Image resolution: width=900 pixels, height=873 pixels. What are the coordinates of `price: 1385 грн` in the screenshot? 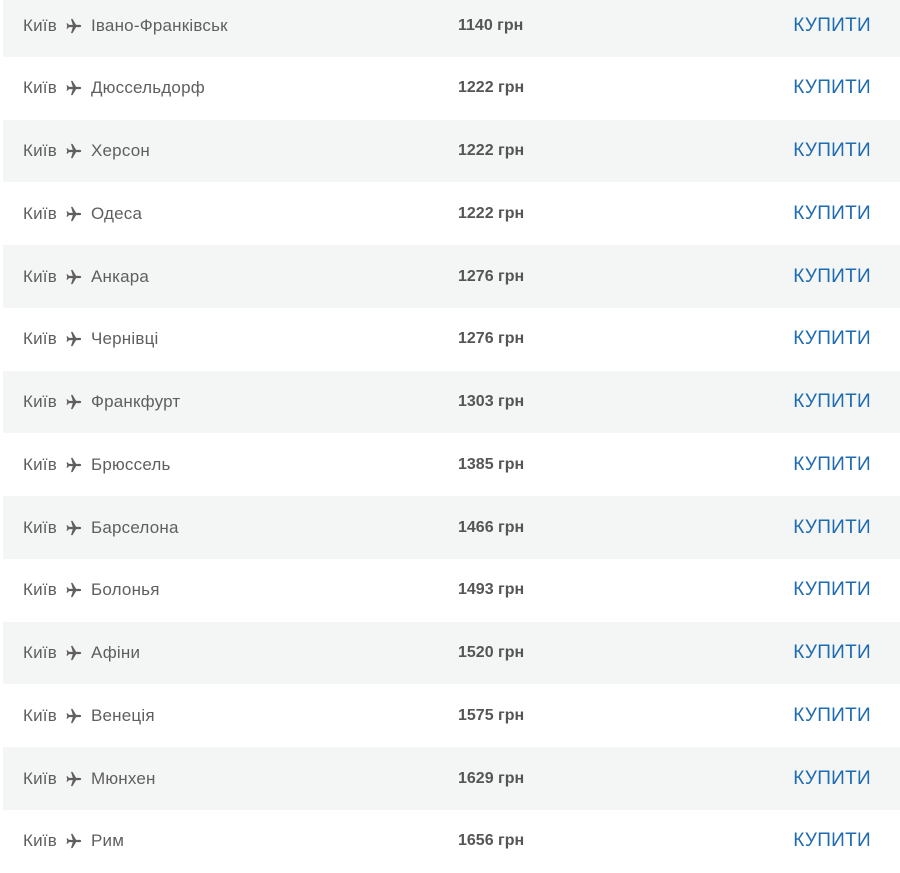 It's located at (491, 464).